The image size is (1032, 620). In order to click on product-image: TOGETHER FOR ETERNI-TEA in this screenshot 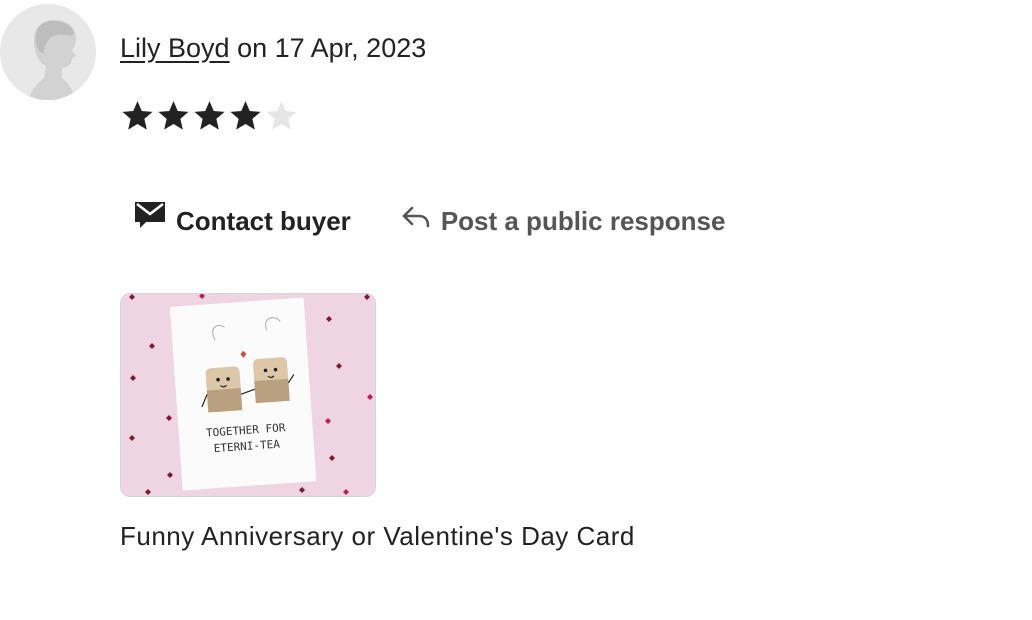, I will do `click(248, 395)`.